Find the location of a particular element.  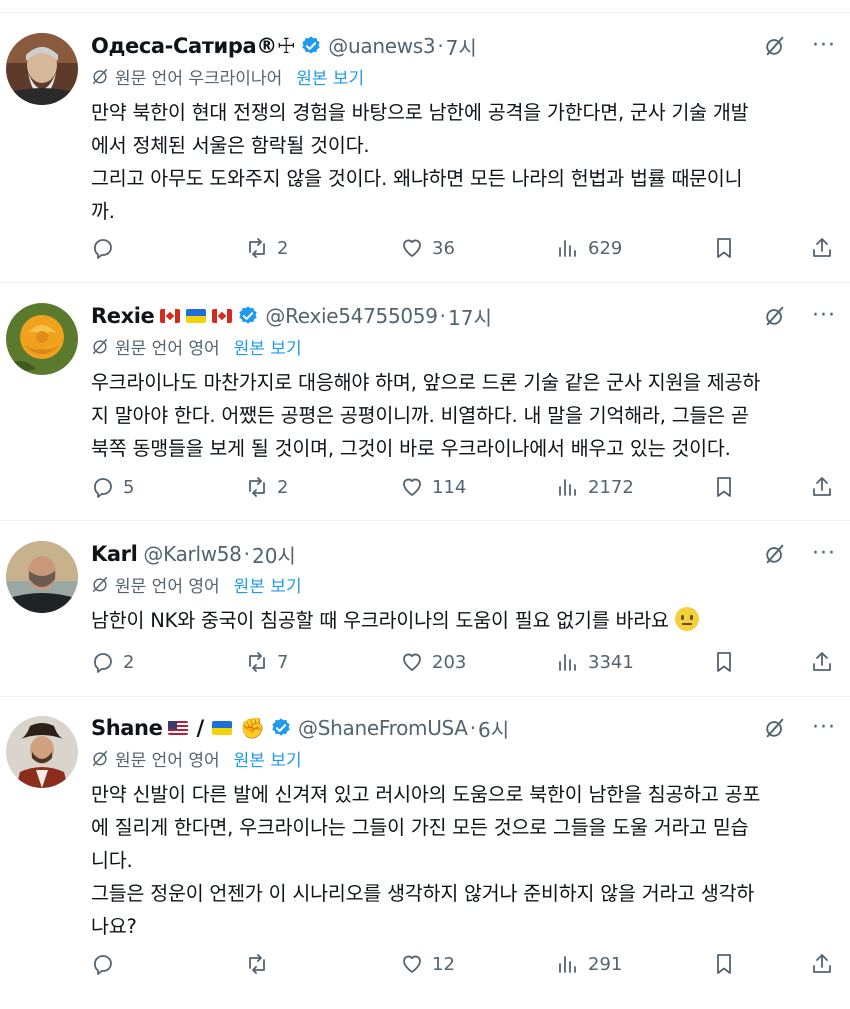

display-name: Одеса-Сатира®☩ is located at coordinates (193, 46).